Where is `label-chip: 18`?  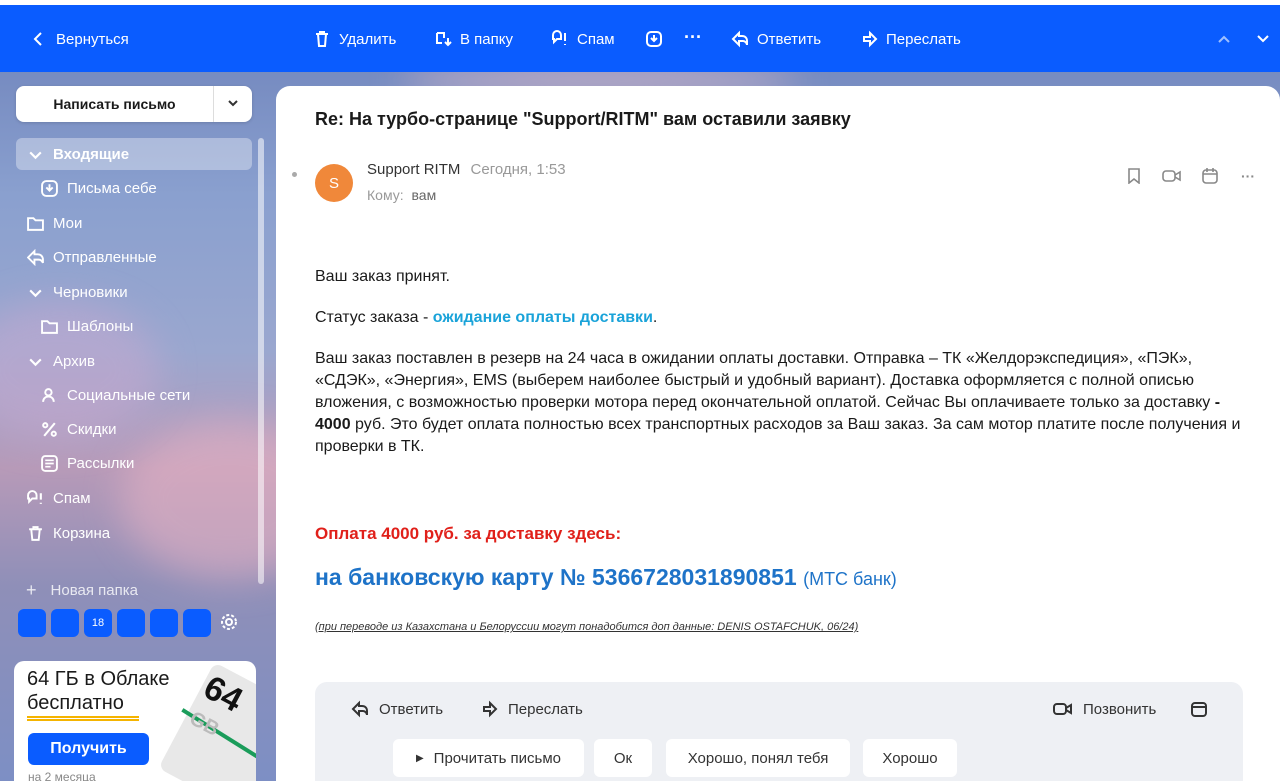 label-chip: 18 is located at coordinates (98, 623).